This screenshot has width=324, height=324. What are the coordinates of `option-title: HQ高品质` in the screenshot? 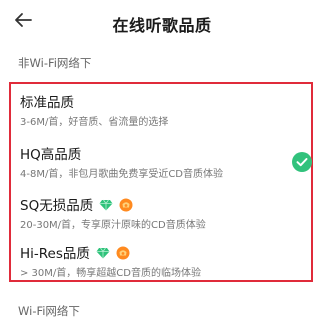 It's located at (51, 155).